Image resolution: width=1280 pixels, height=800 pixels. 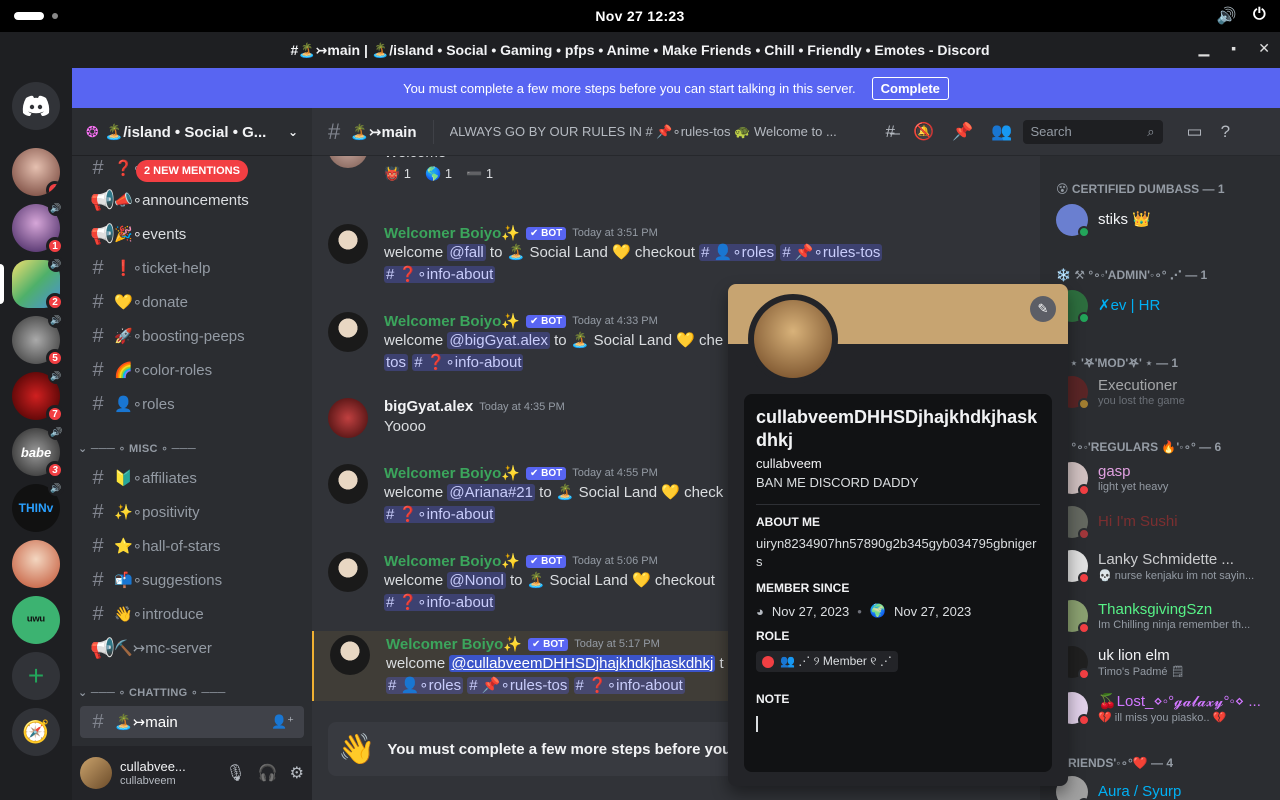 I want to click on member-item: Aura / Syurp, so click(x=1166, y=786).